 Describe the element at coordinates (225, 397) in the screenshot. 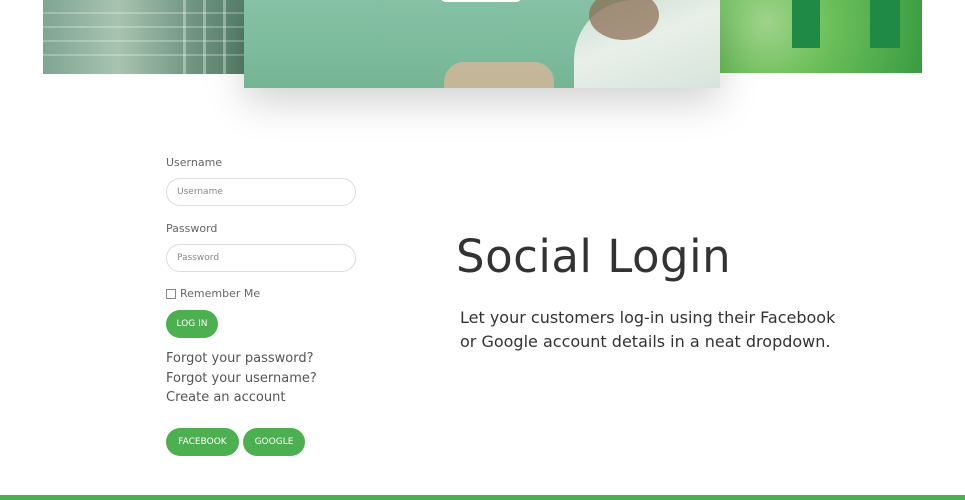

I see `create-account-link: Create an account` at that location.